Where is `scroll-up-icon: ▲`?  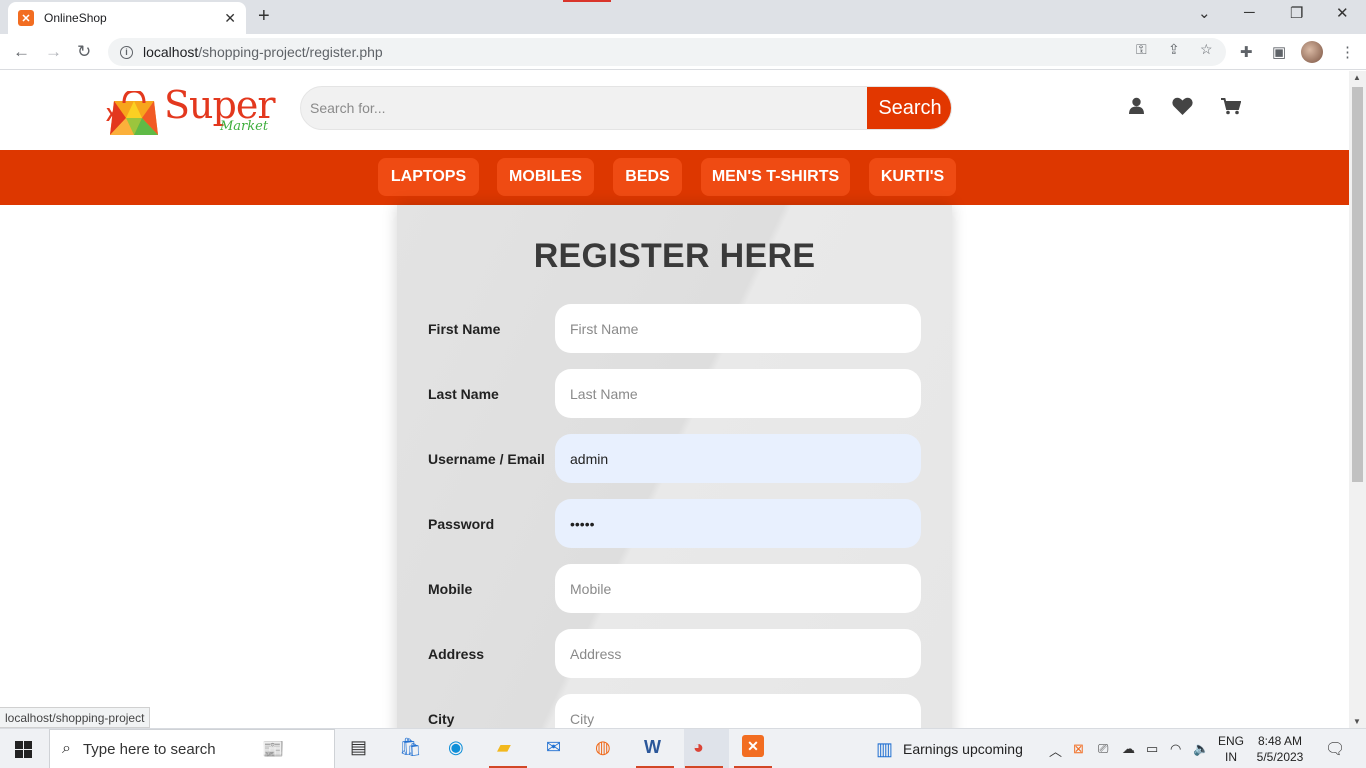
scroll-up-icon: ▲ is located at coordinates (1357, 77).